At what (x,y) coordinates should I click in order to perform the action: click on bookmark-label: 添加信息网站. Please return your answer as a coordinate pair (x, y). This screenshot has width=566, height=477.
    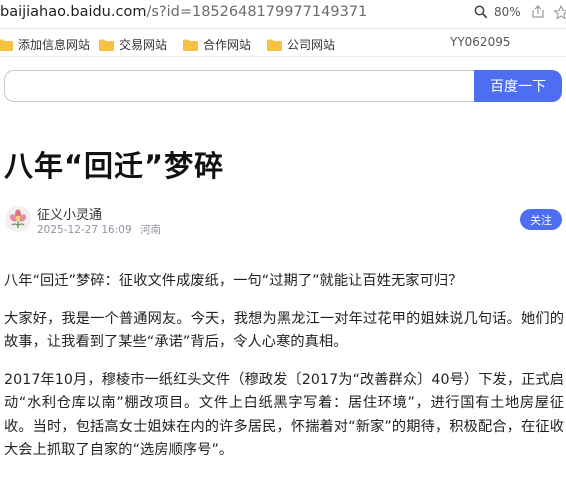
    Looking at the image, I should click on (54, 45).